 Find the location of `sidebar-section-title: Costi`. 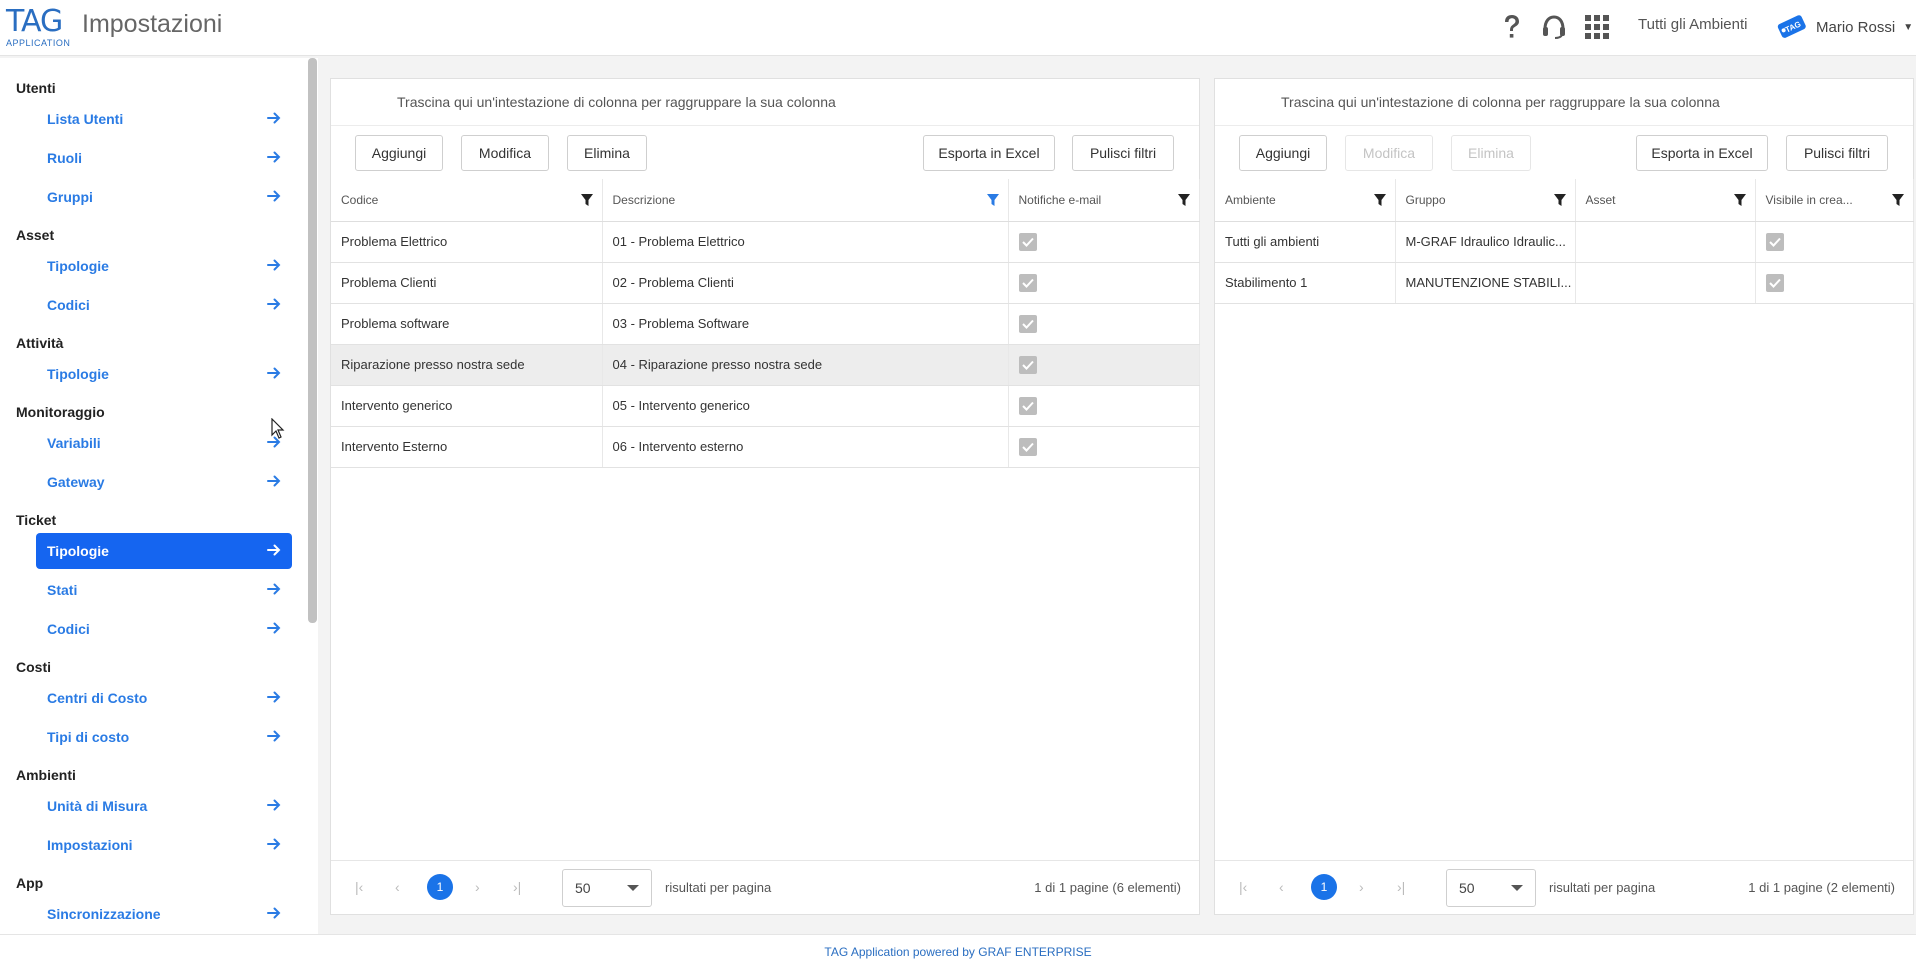

sidebar-section-title: Costi is located at coordinates (33, 667).